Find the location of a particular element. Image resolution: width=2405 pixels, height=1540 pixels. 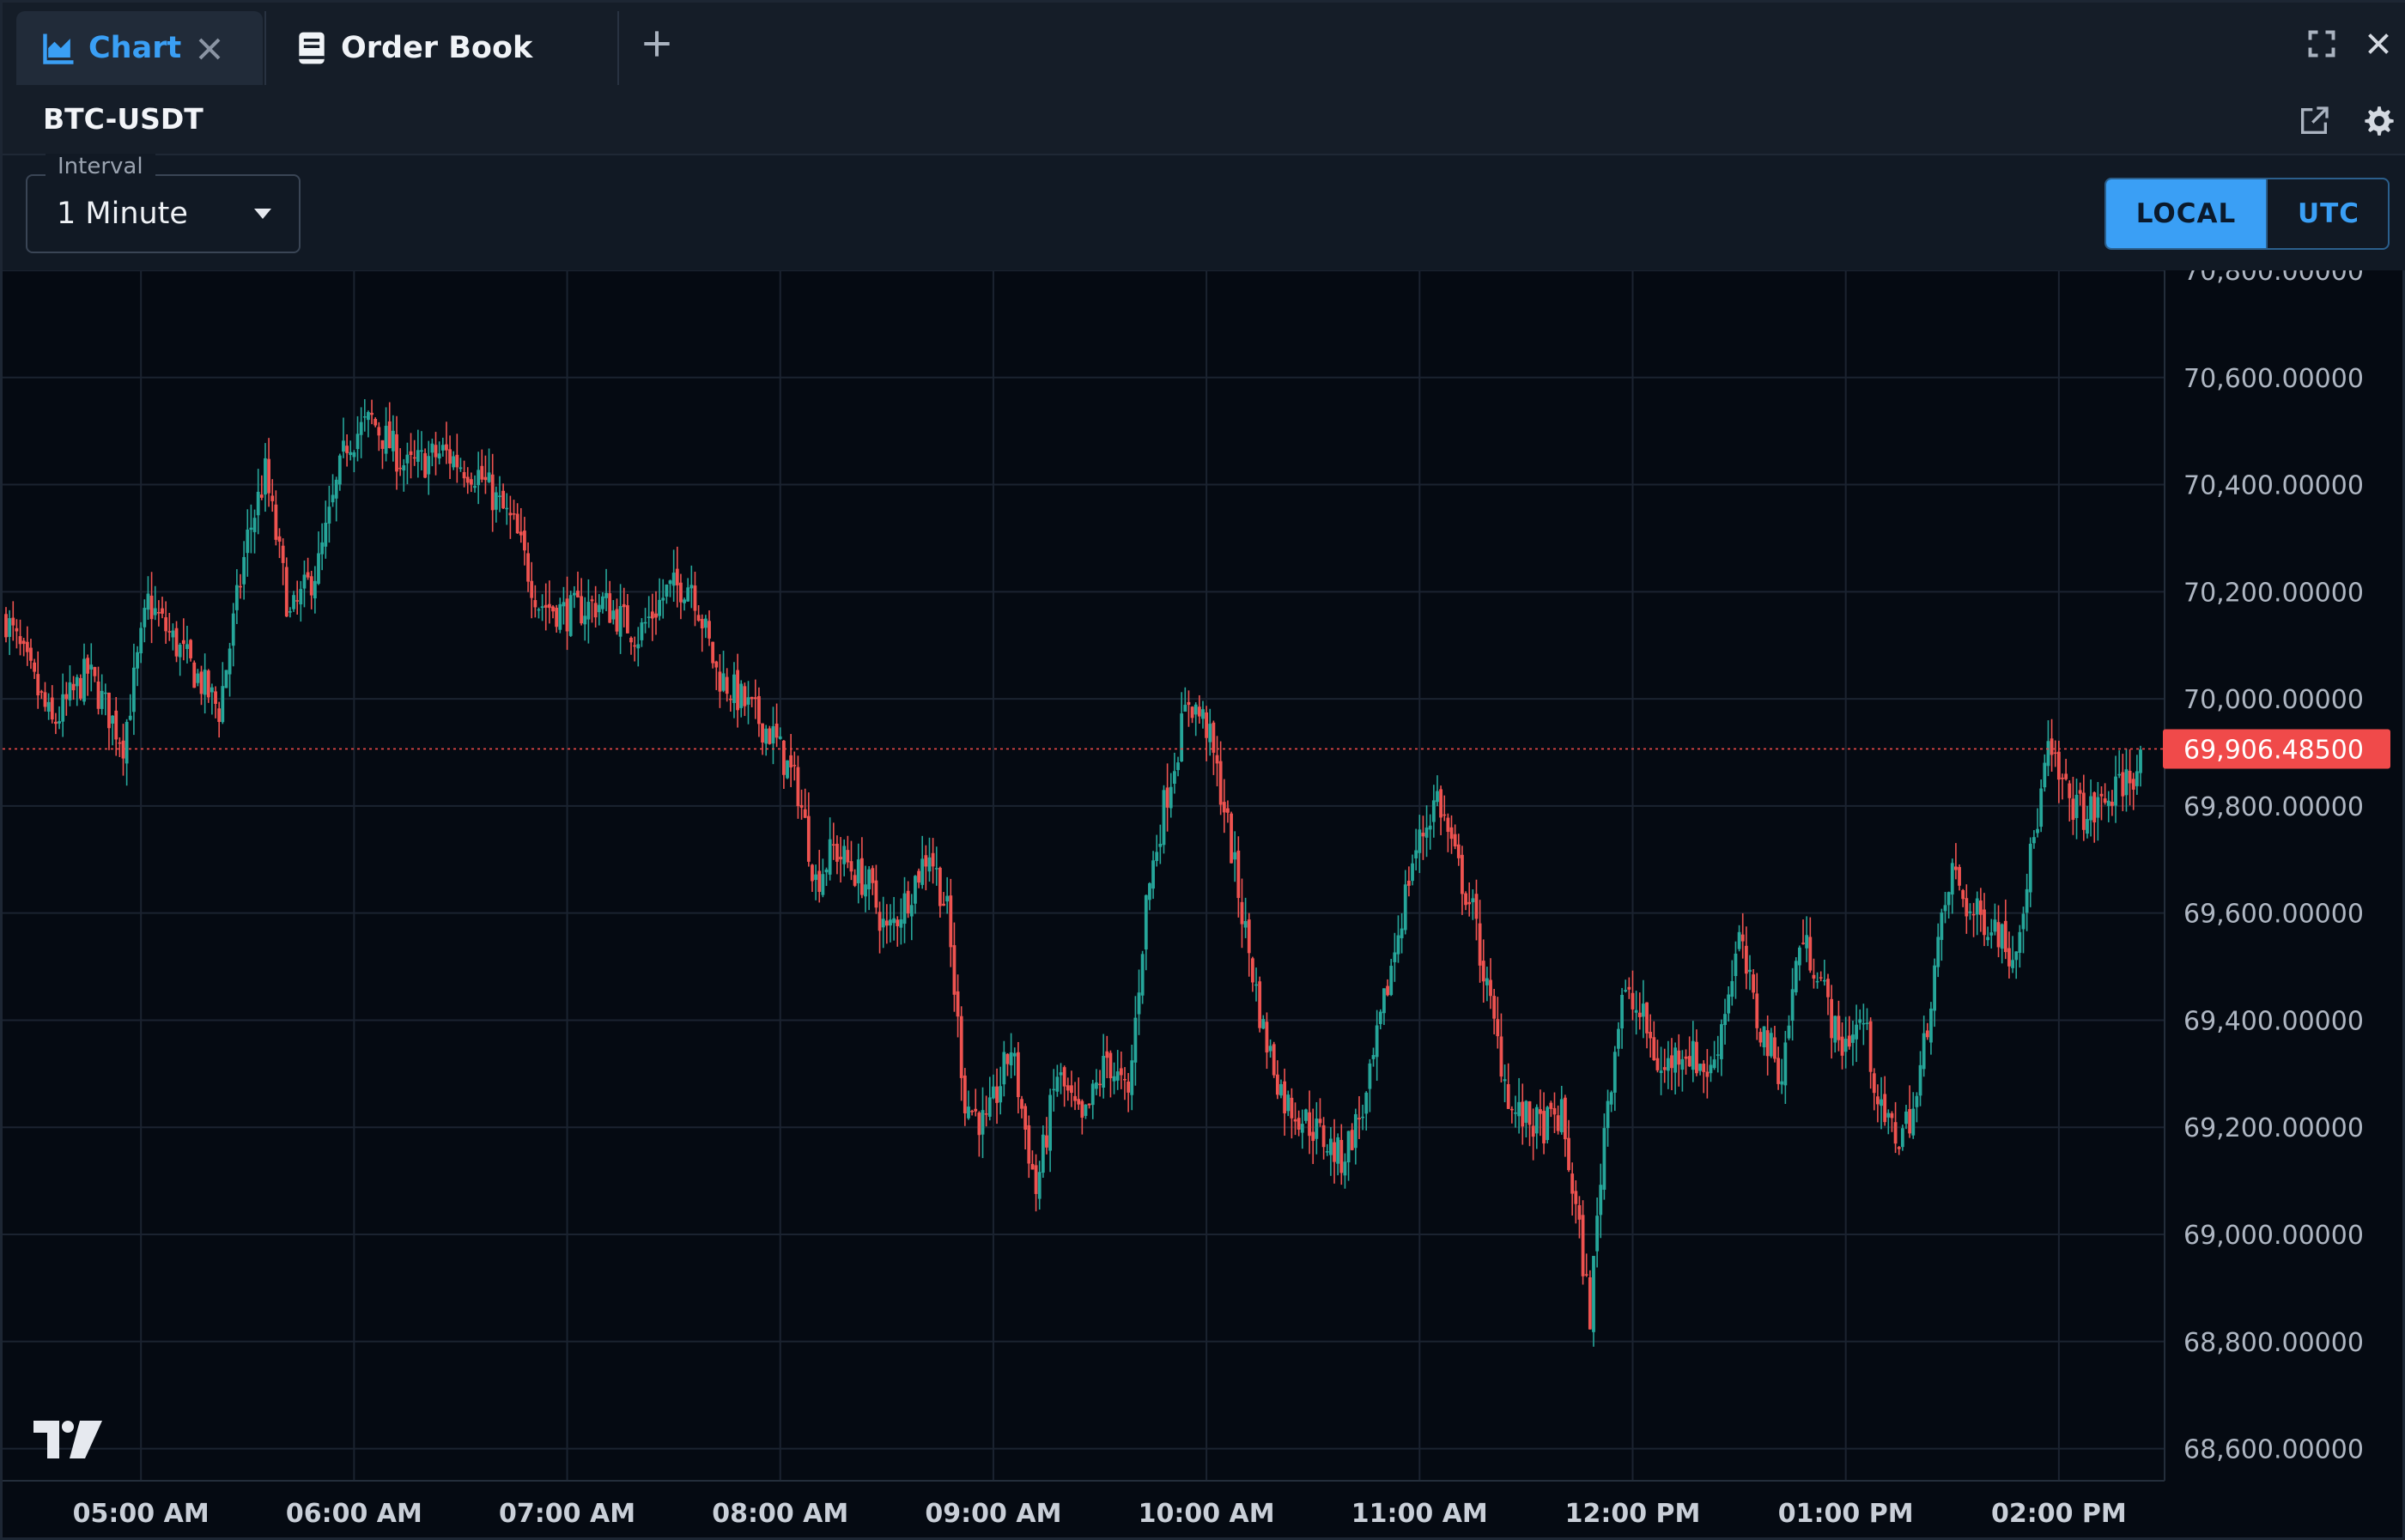

close-window-icon is located at coordinates (2378, 43).